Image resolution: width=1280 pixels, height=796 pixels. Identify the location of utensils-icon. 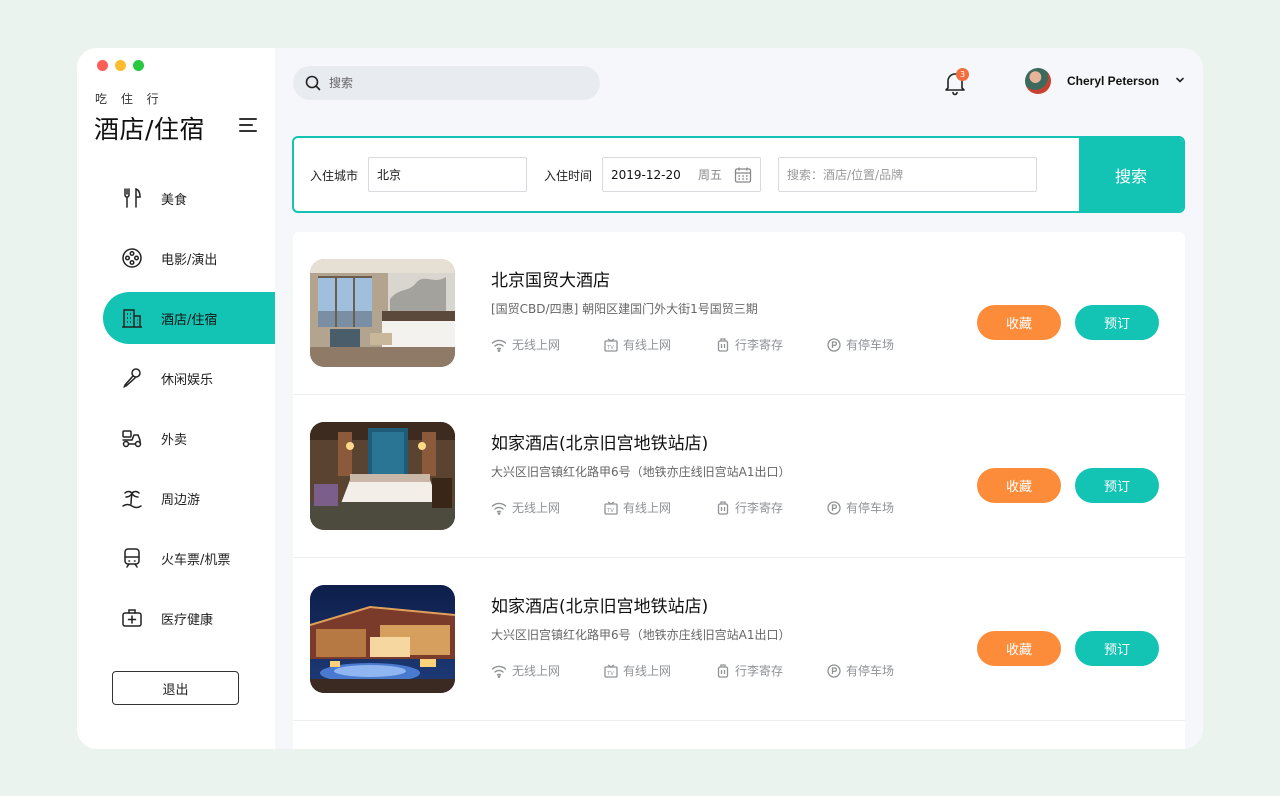
(132, 198).